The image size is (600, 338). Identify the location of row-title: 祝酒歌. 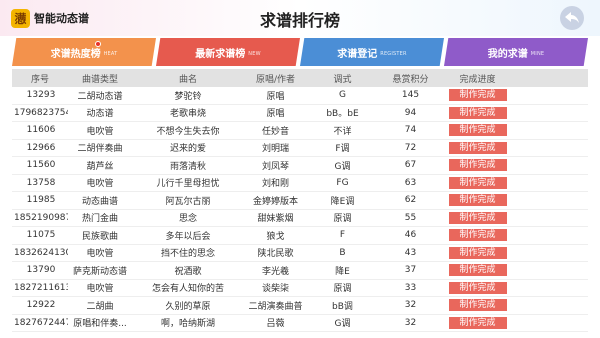
(188, 271).